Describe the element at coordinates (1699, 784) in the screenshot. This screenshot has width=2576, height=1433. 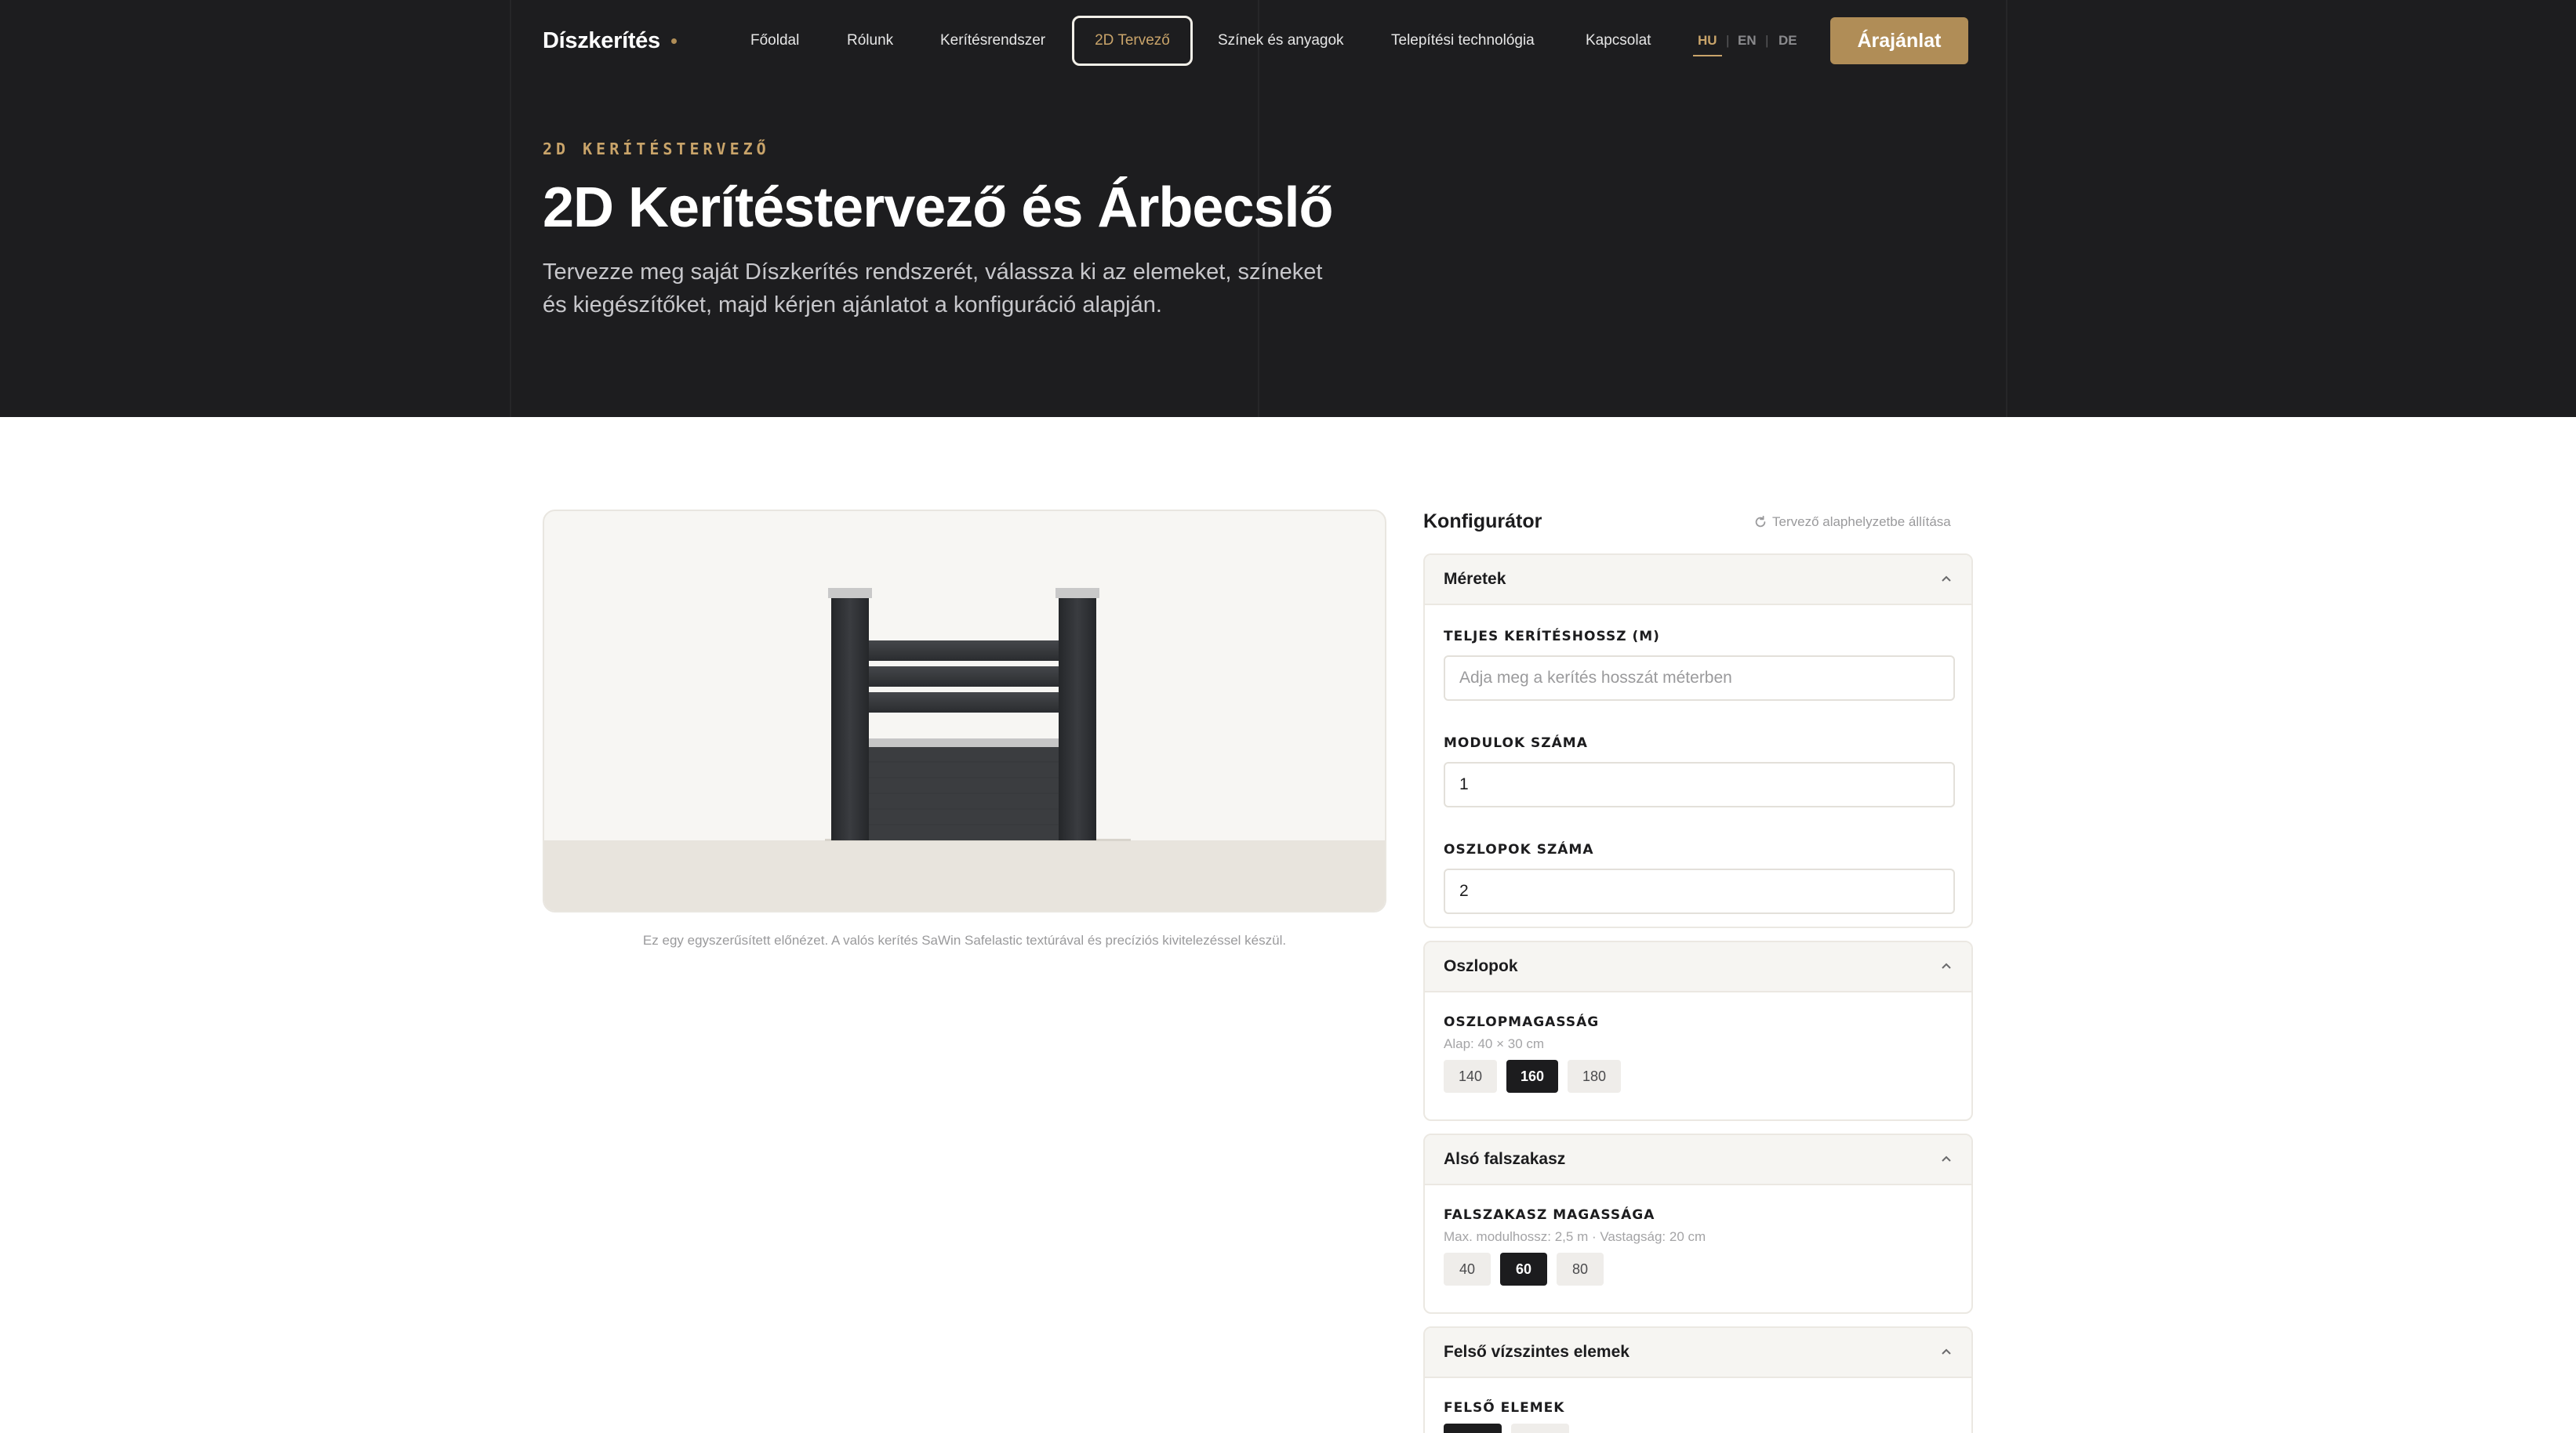
I see `modules-input` at that location.